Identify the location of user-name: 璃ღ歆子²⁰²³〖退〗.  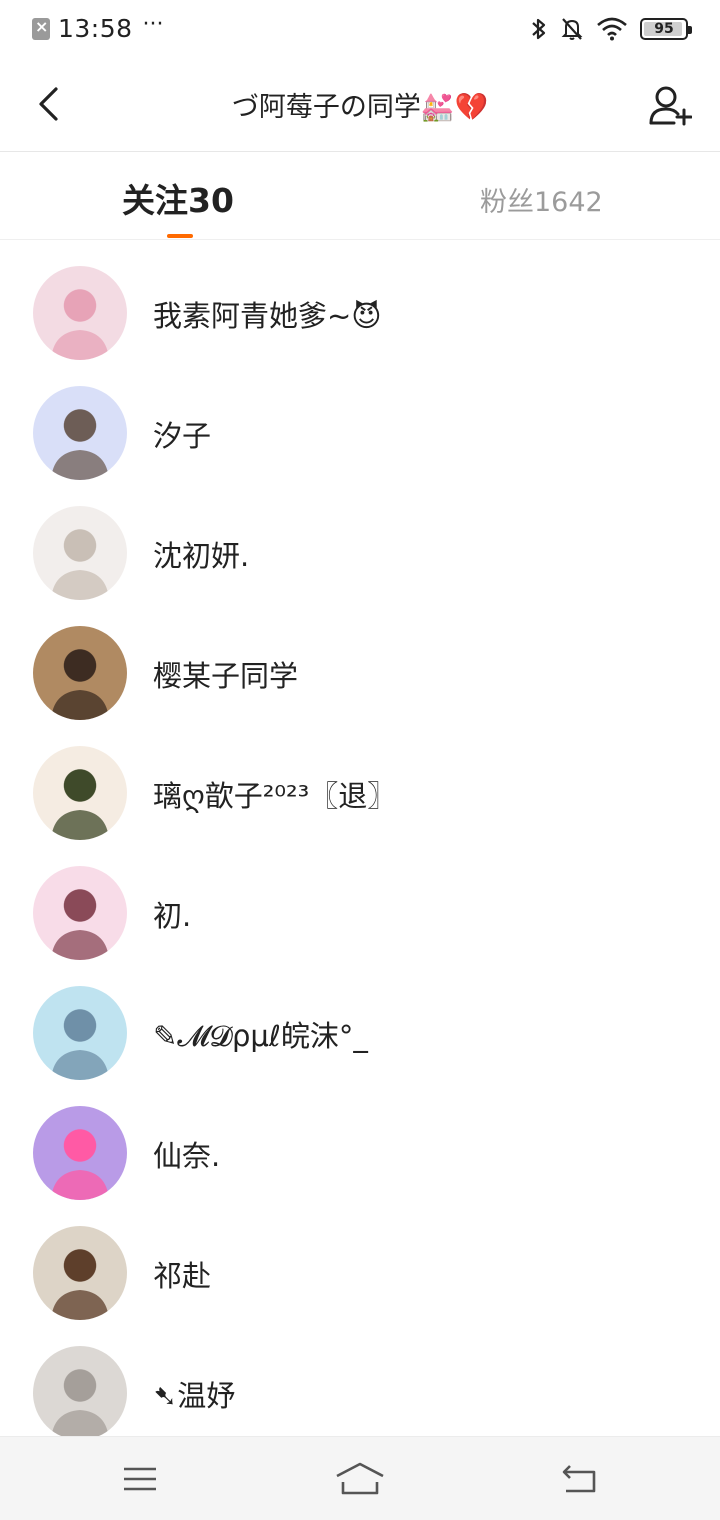
(275, 796).